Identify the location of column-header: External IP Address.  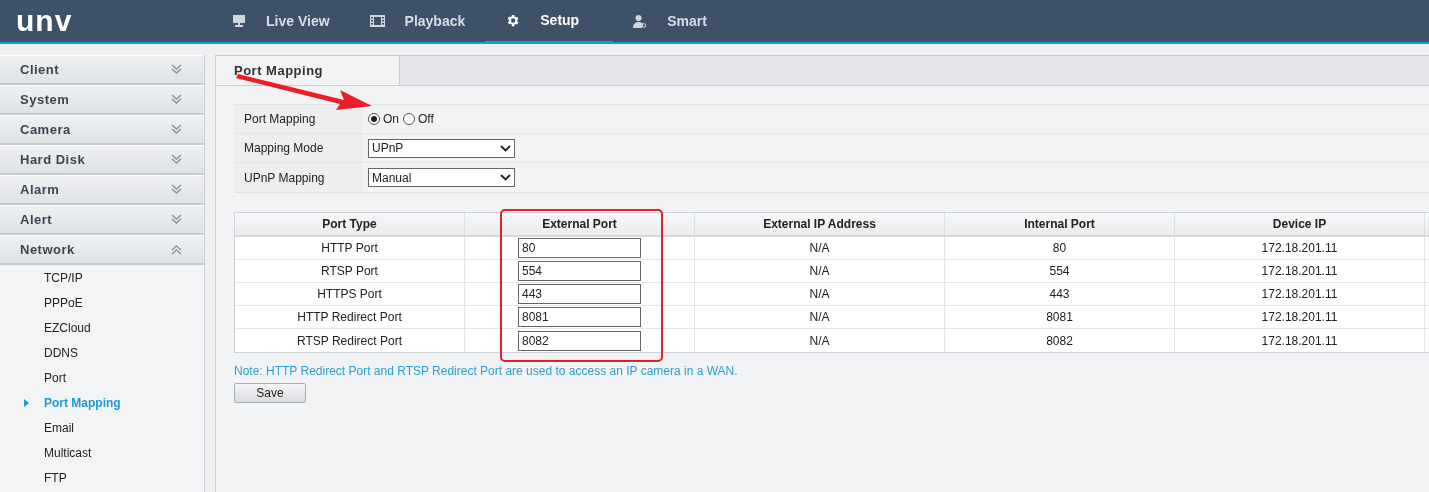
(820, 224).